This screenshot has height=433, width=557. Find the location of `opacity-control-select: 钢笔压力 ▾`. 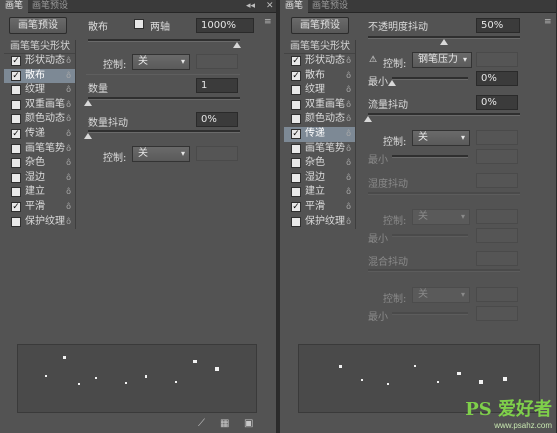

opacity-control-select: 钢笔压力 ▾ is located at coordinates (442, 60).